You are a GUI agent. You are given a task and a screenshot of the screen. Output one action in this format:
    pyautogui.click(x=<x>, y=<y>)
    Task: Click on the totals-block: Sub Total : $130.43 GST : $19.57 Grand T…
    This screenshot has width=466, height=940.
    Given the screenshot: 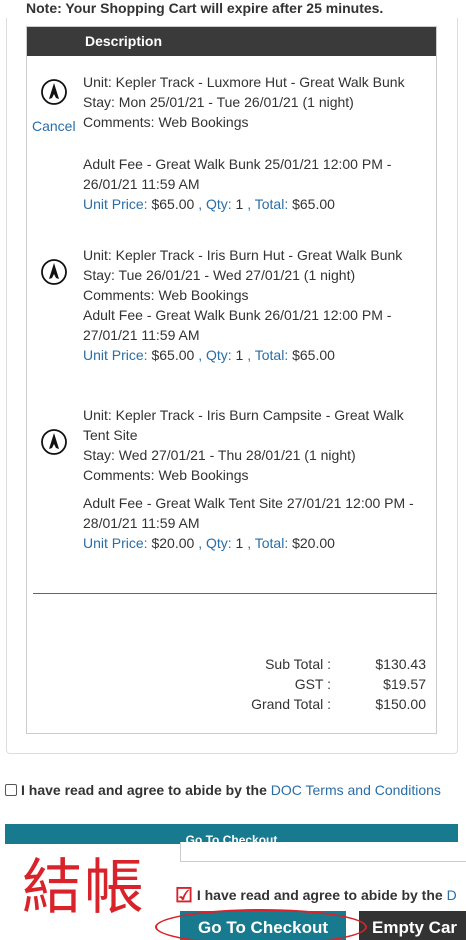 What is the action you would take?
    pyautogui.click(x=231, y=684)
    